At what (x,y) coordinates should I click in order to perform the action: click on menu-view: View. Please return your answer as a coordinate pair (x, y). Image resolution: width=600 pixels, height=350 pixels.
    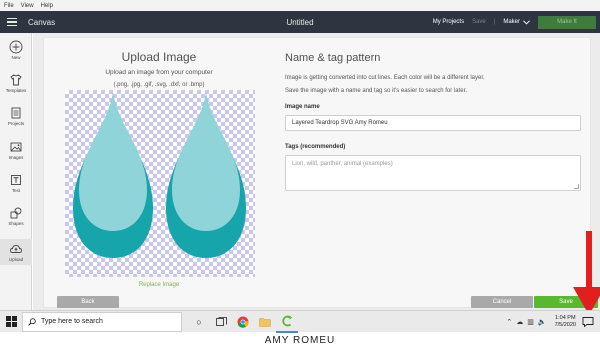
    Looking at the image, I should click on (27, 6).